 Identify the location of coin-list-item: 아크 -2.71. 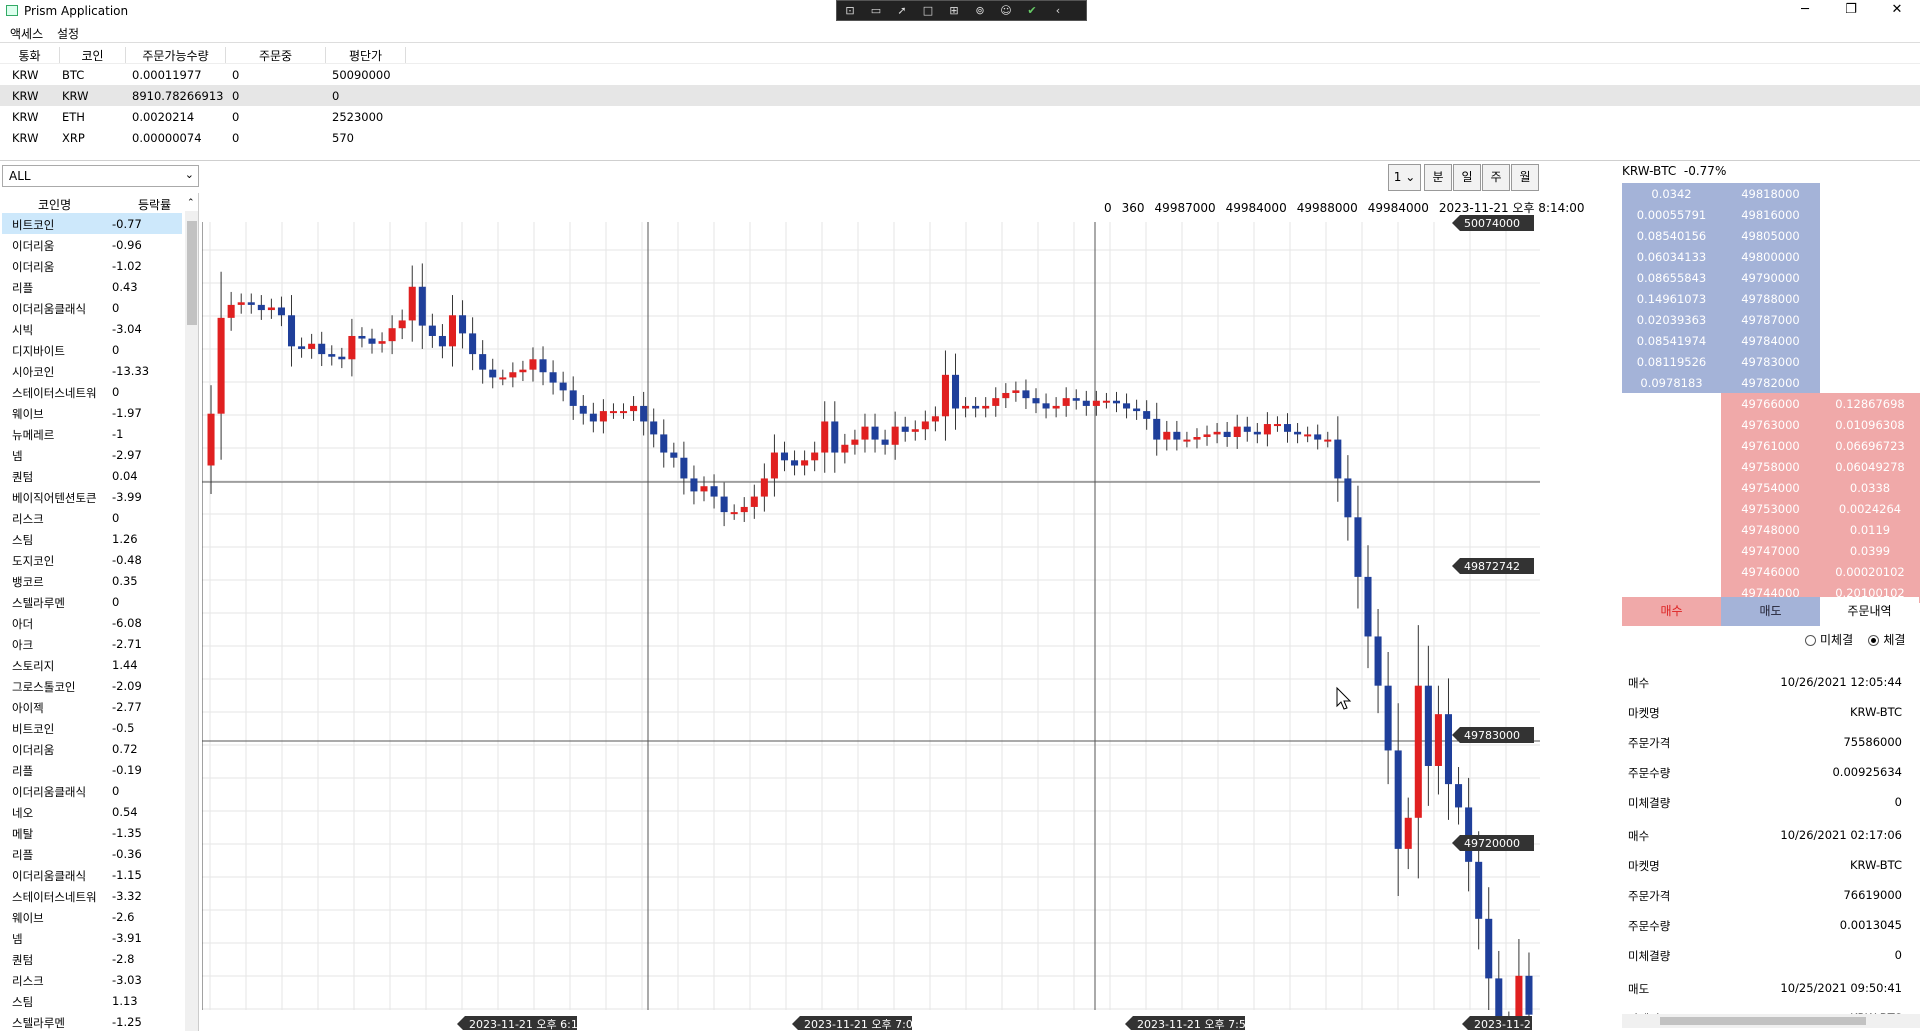
(92, 643).